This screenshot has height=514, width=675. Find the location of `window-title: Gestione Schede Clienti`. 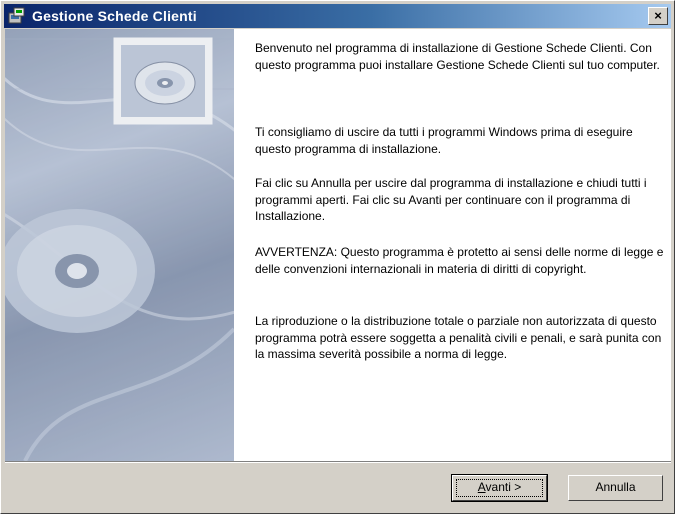

window-title: Gestione Schede Clienti is located at coordinates (114, 16).